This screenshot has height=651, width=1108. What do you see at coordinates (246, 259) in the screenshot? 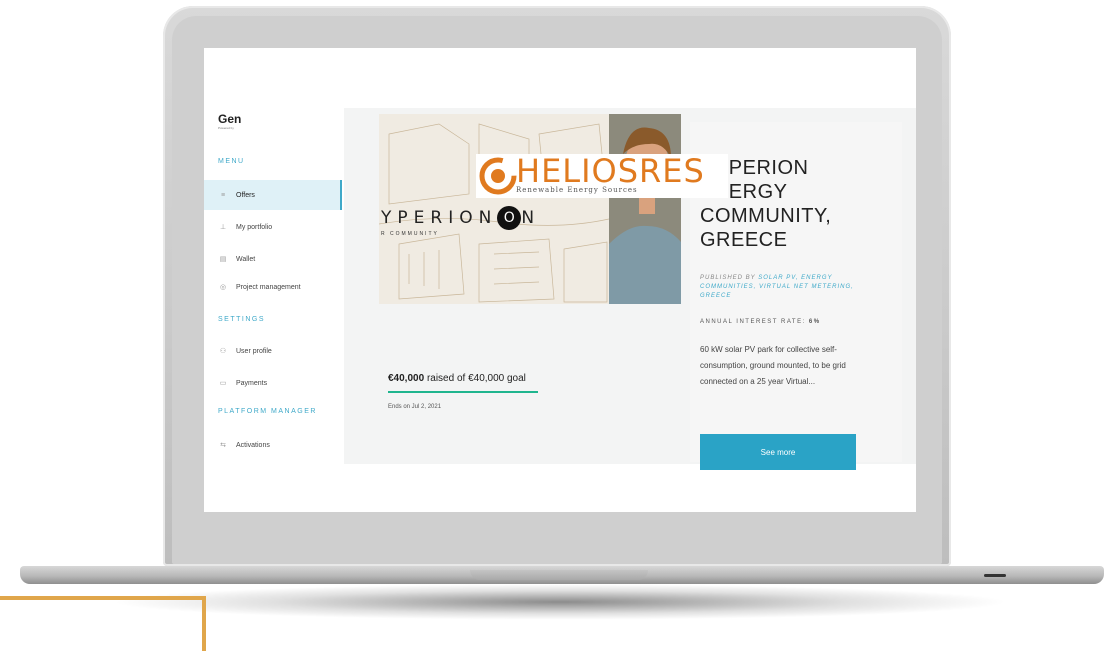
I see `sidebar-item-label: Wallet` at bounding box center [246, 259].